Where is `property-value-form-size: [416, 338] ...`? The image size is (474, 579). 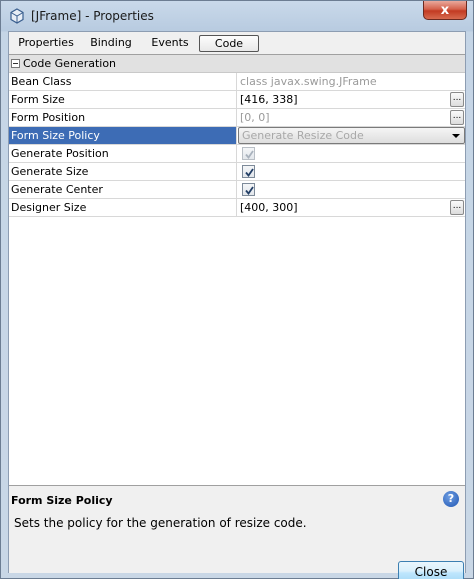 property-value-form-size: [416, 338] ... is located at coordinates (351, 99).